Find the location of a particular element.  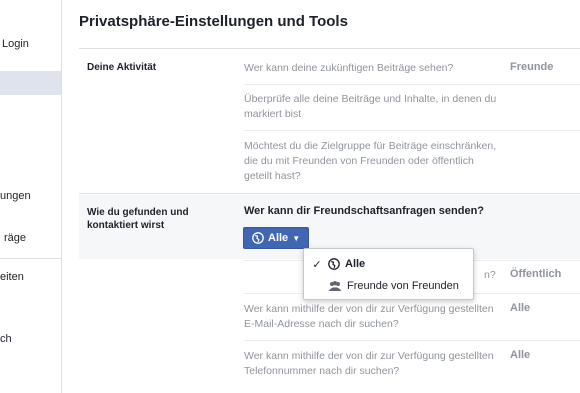

settings-sidebar: Login ungen räge eiten ch is located at coordinates (31, 196).